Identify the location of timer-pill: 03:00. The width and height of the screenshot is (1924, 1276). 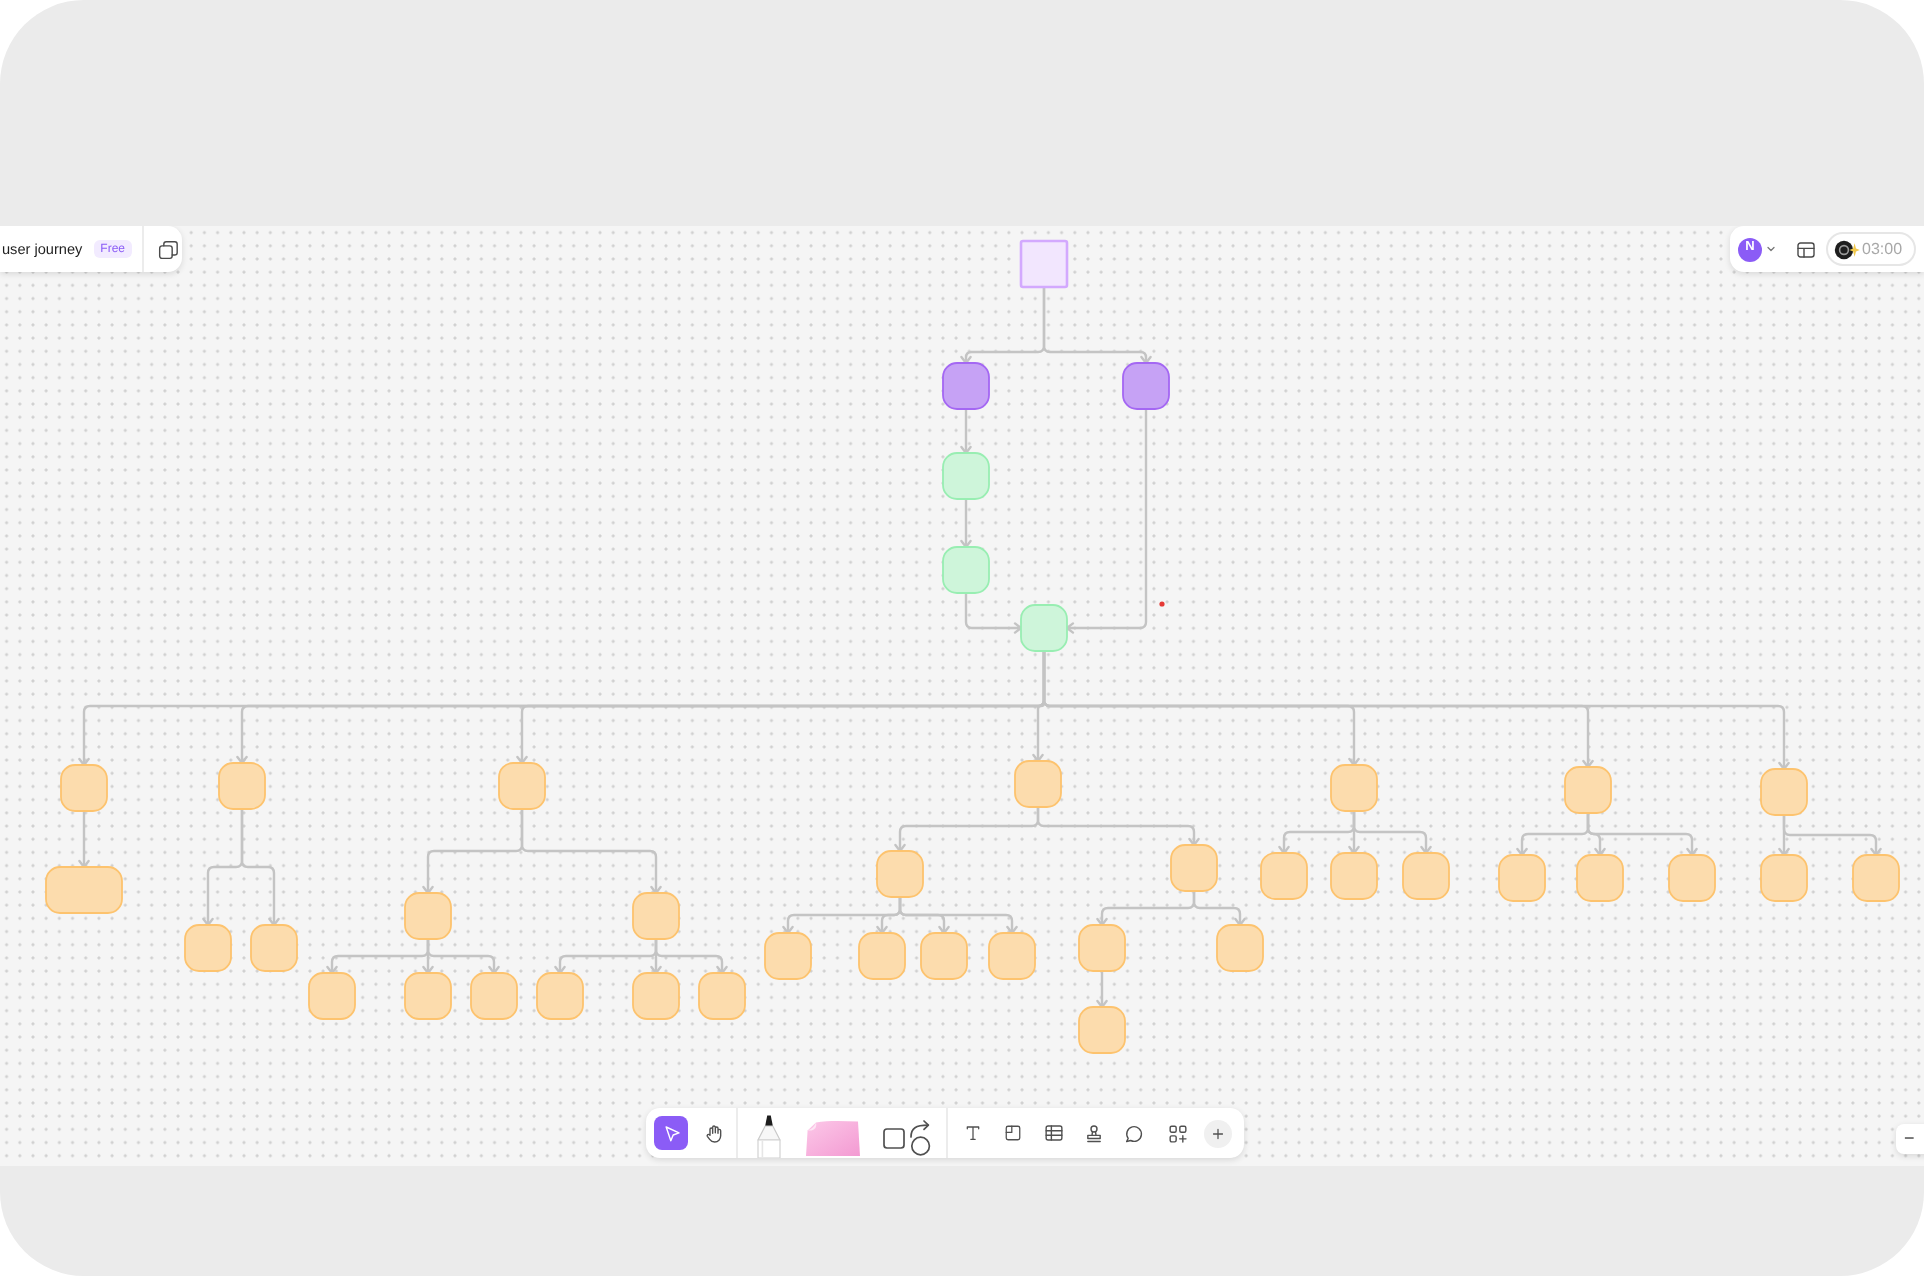
(1871, 249).